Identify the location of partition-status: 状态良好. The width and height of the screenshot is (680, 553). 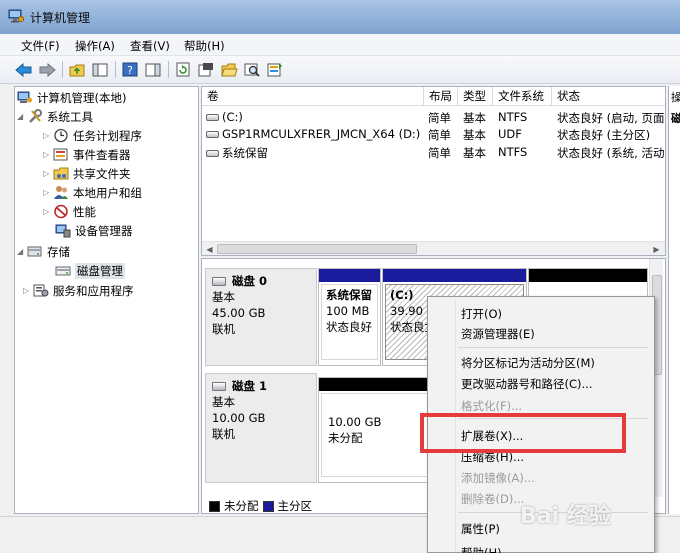
(349, 327).